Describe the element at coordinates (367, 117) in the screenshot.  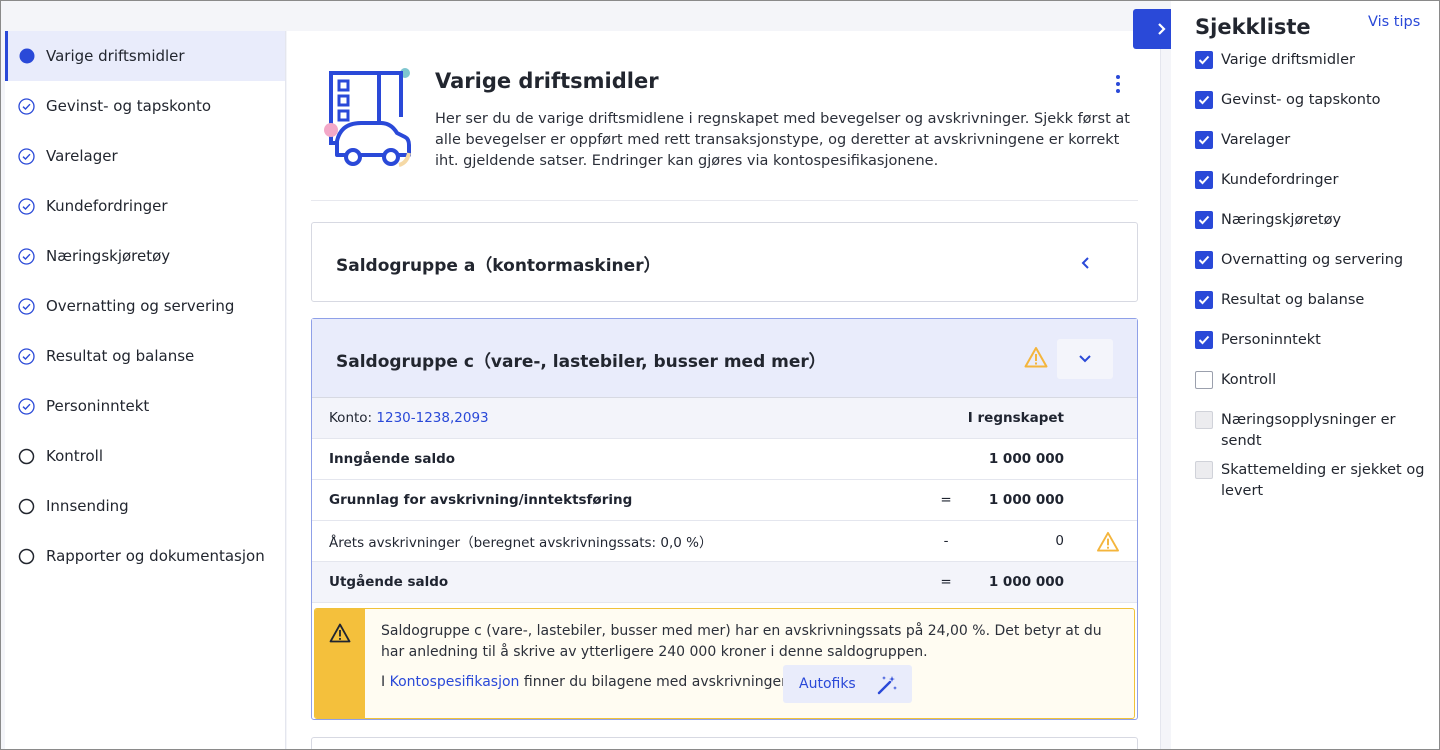
I see `vehicle-illustration-icon` at that location.